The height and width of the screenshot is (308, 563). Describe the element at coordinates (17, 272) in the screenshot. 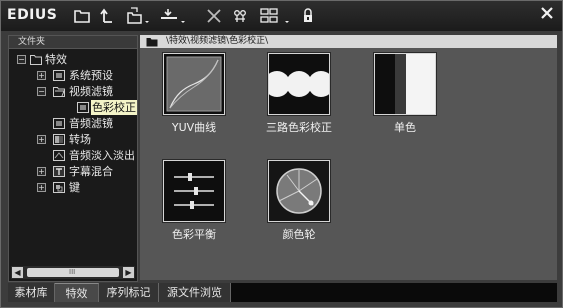

I see `scroll-left-icon: ◀` at that location.